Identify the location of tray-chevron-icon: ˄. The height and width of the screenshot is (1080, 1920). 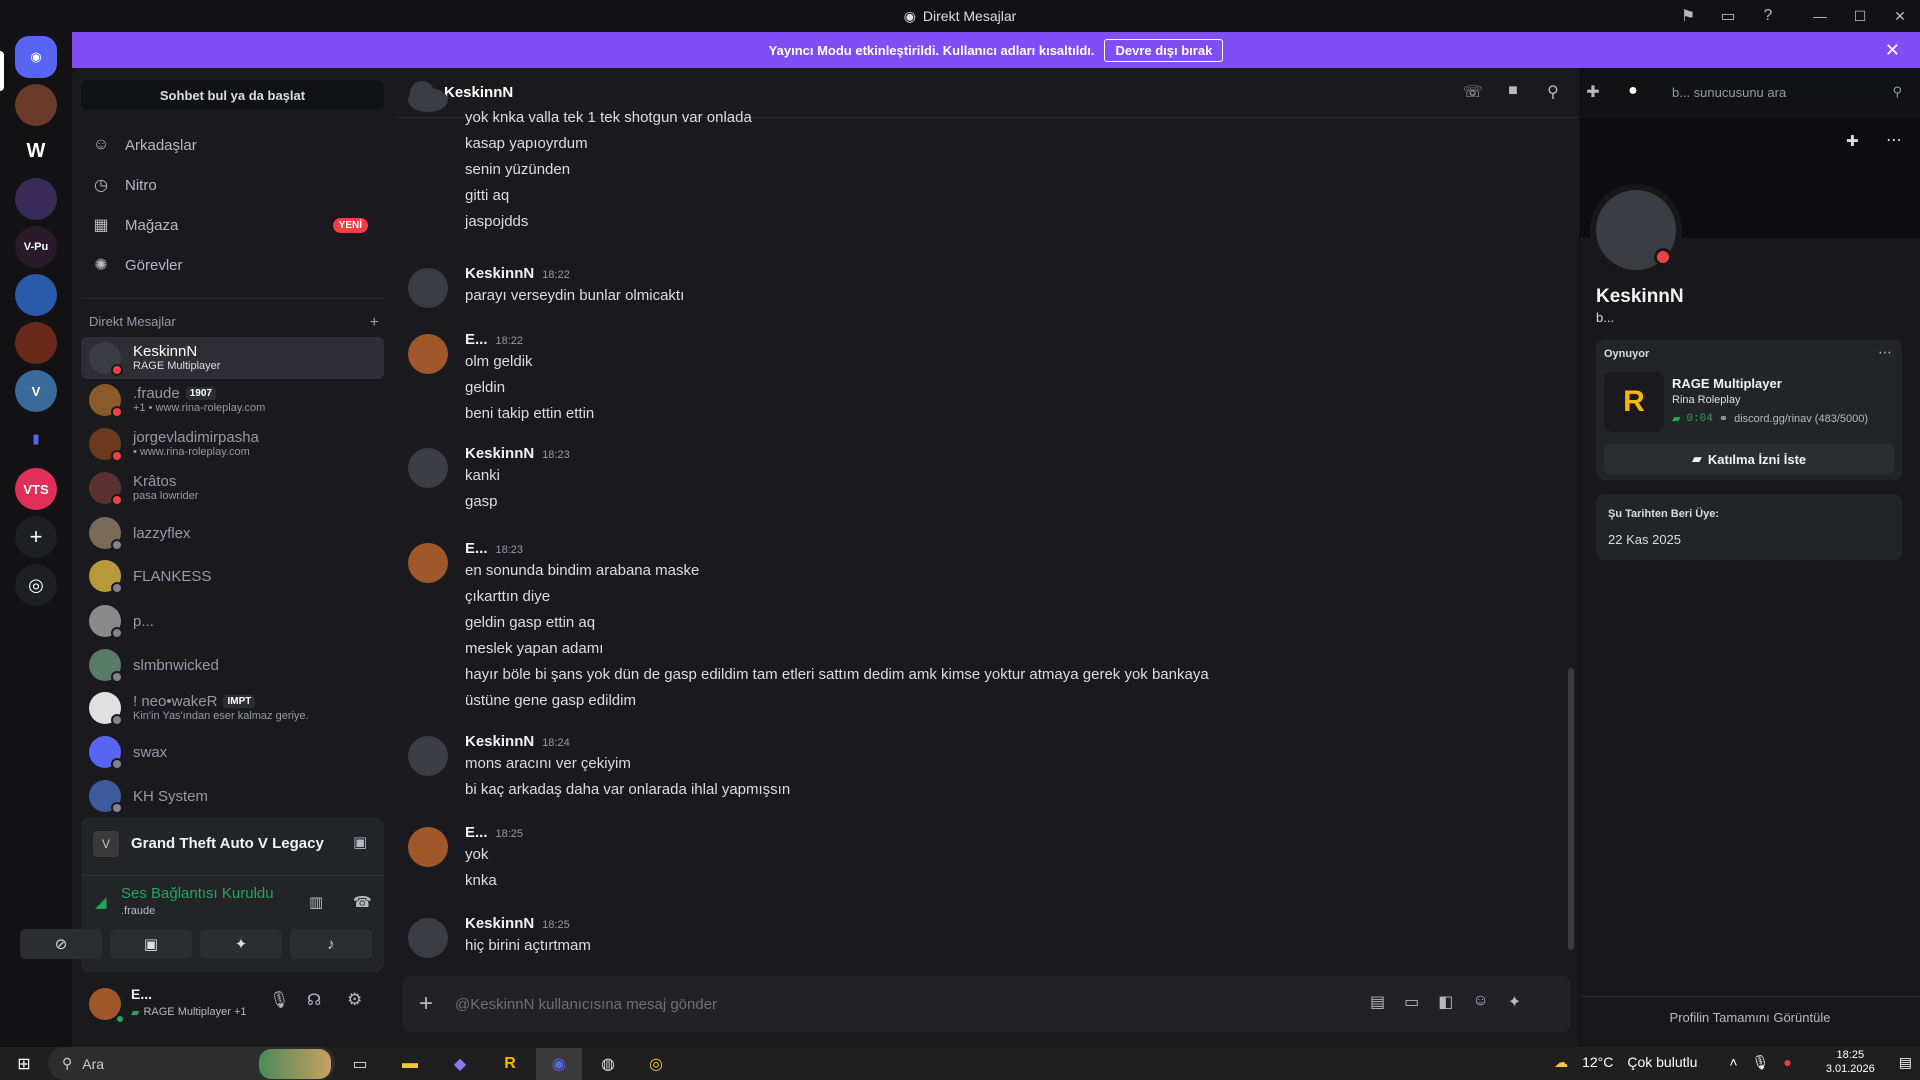
(1733, 1062).